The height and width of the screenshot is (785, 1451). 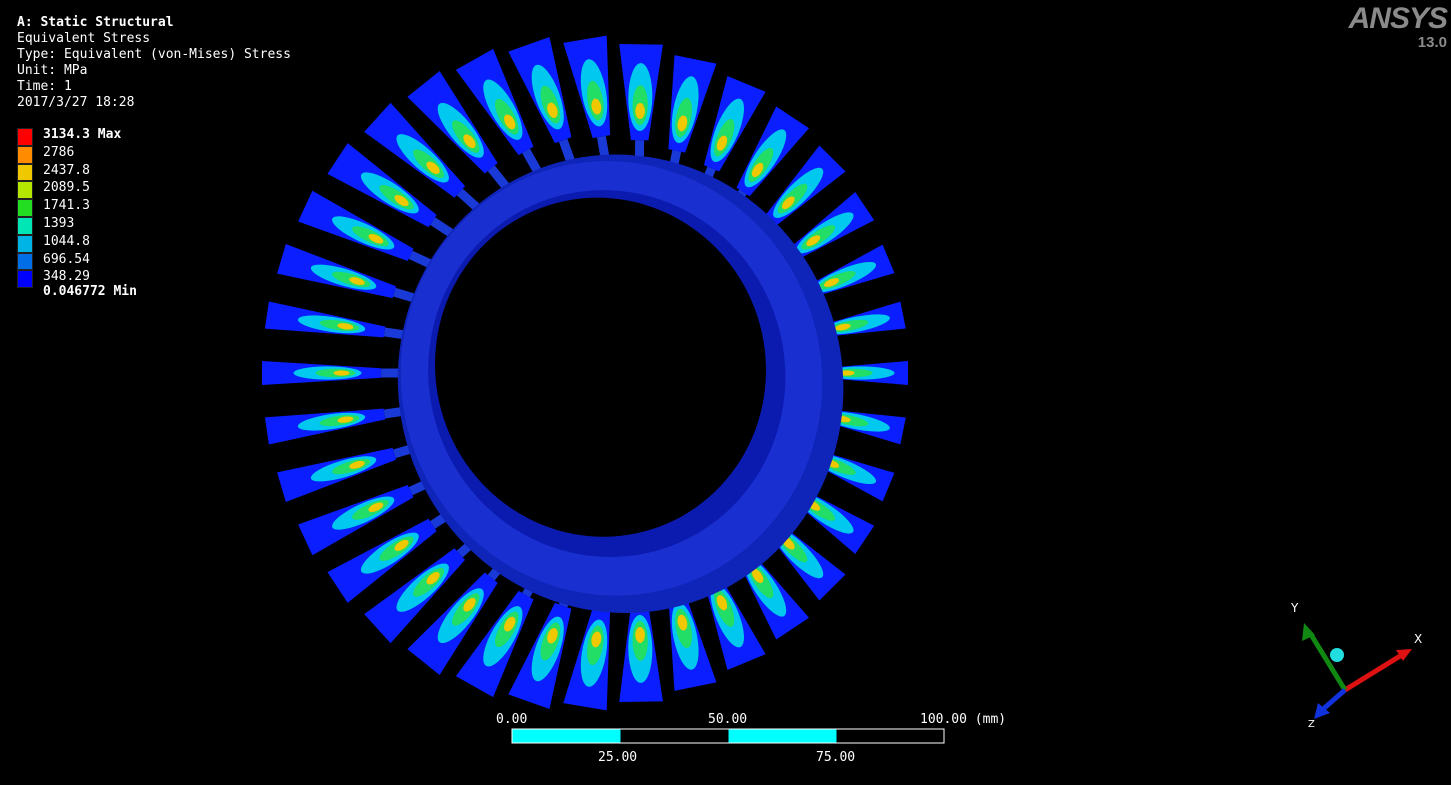 I want to click on scale-label-50: 50.00, so click(x=728, y=719).